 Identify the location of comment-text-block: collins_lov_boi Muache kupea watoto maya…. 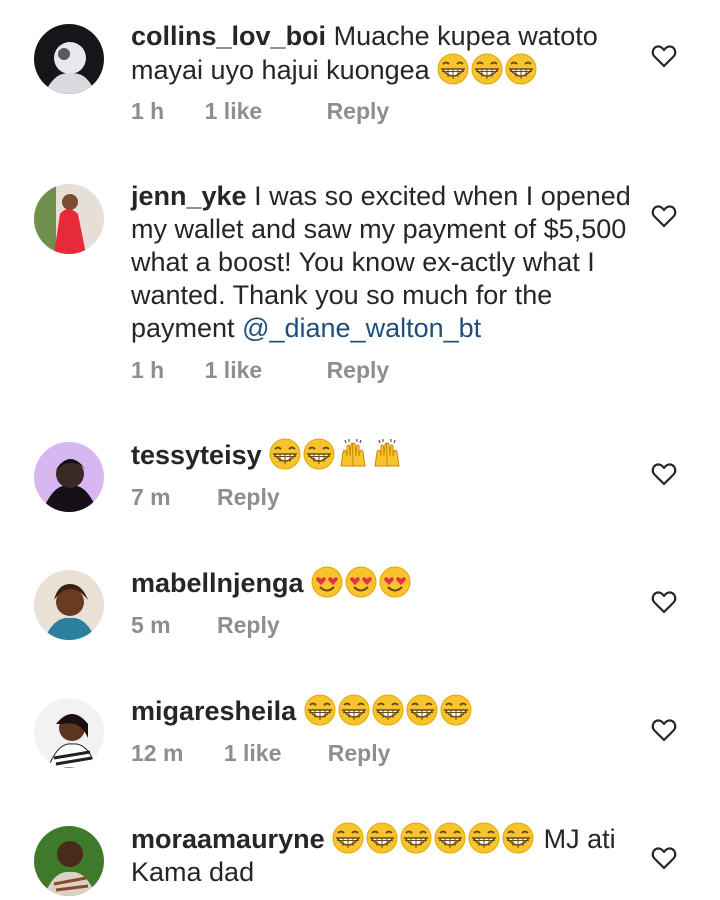
(381, 53).